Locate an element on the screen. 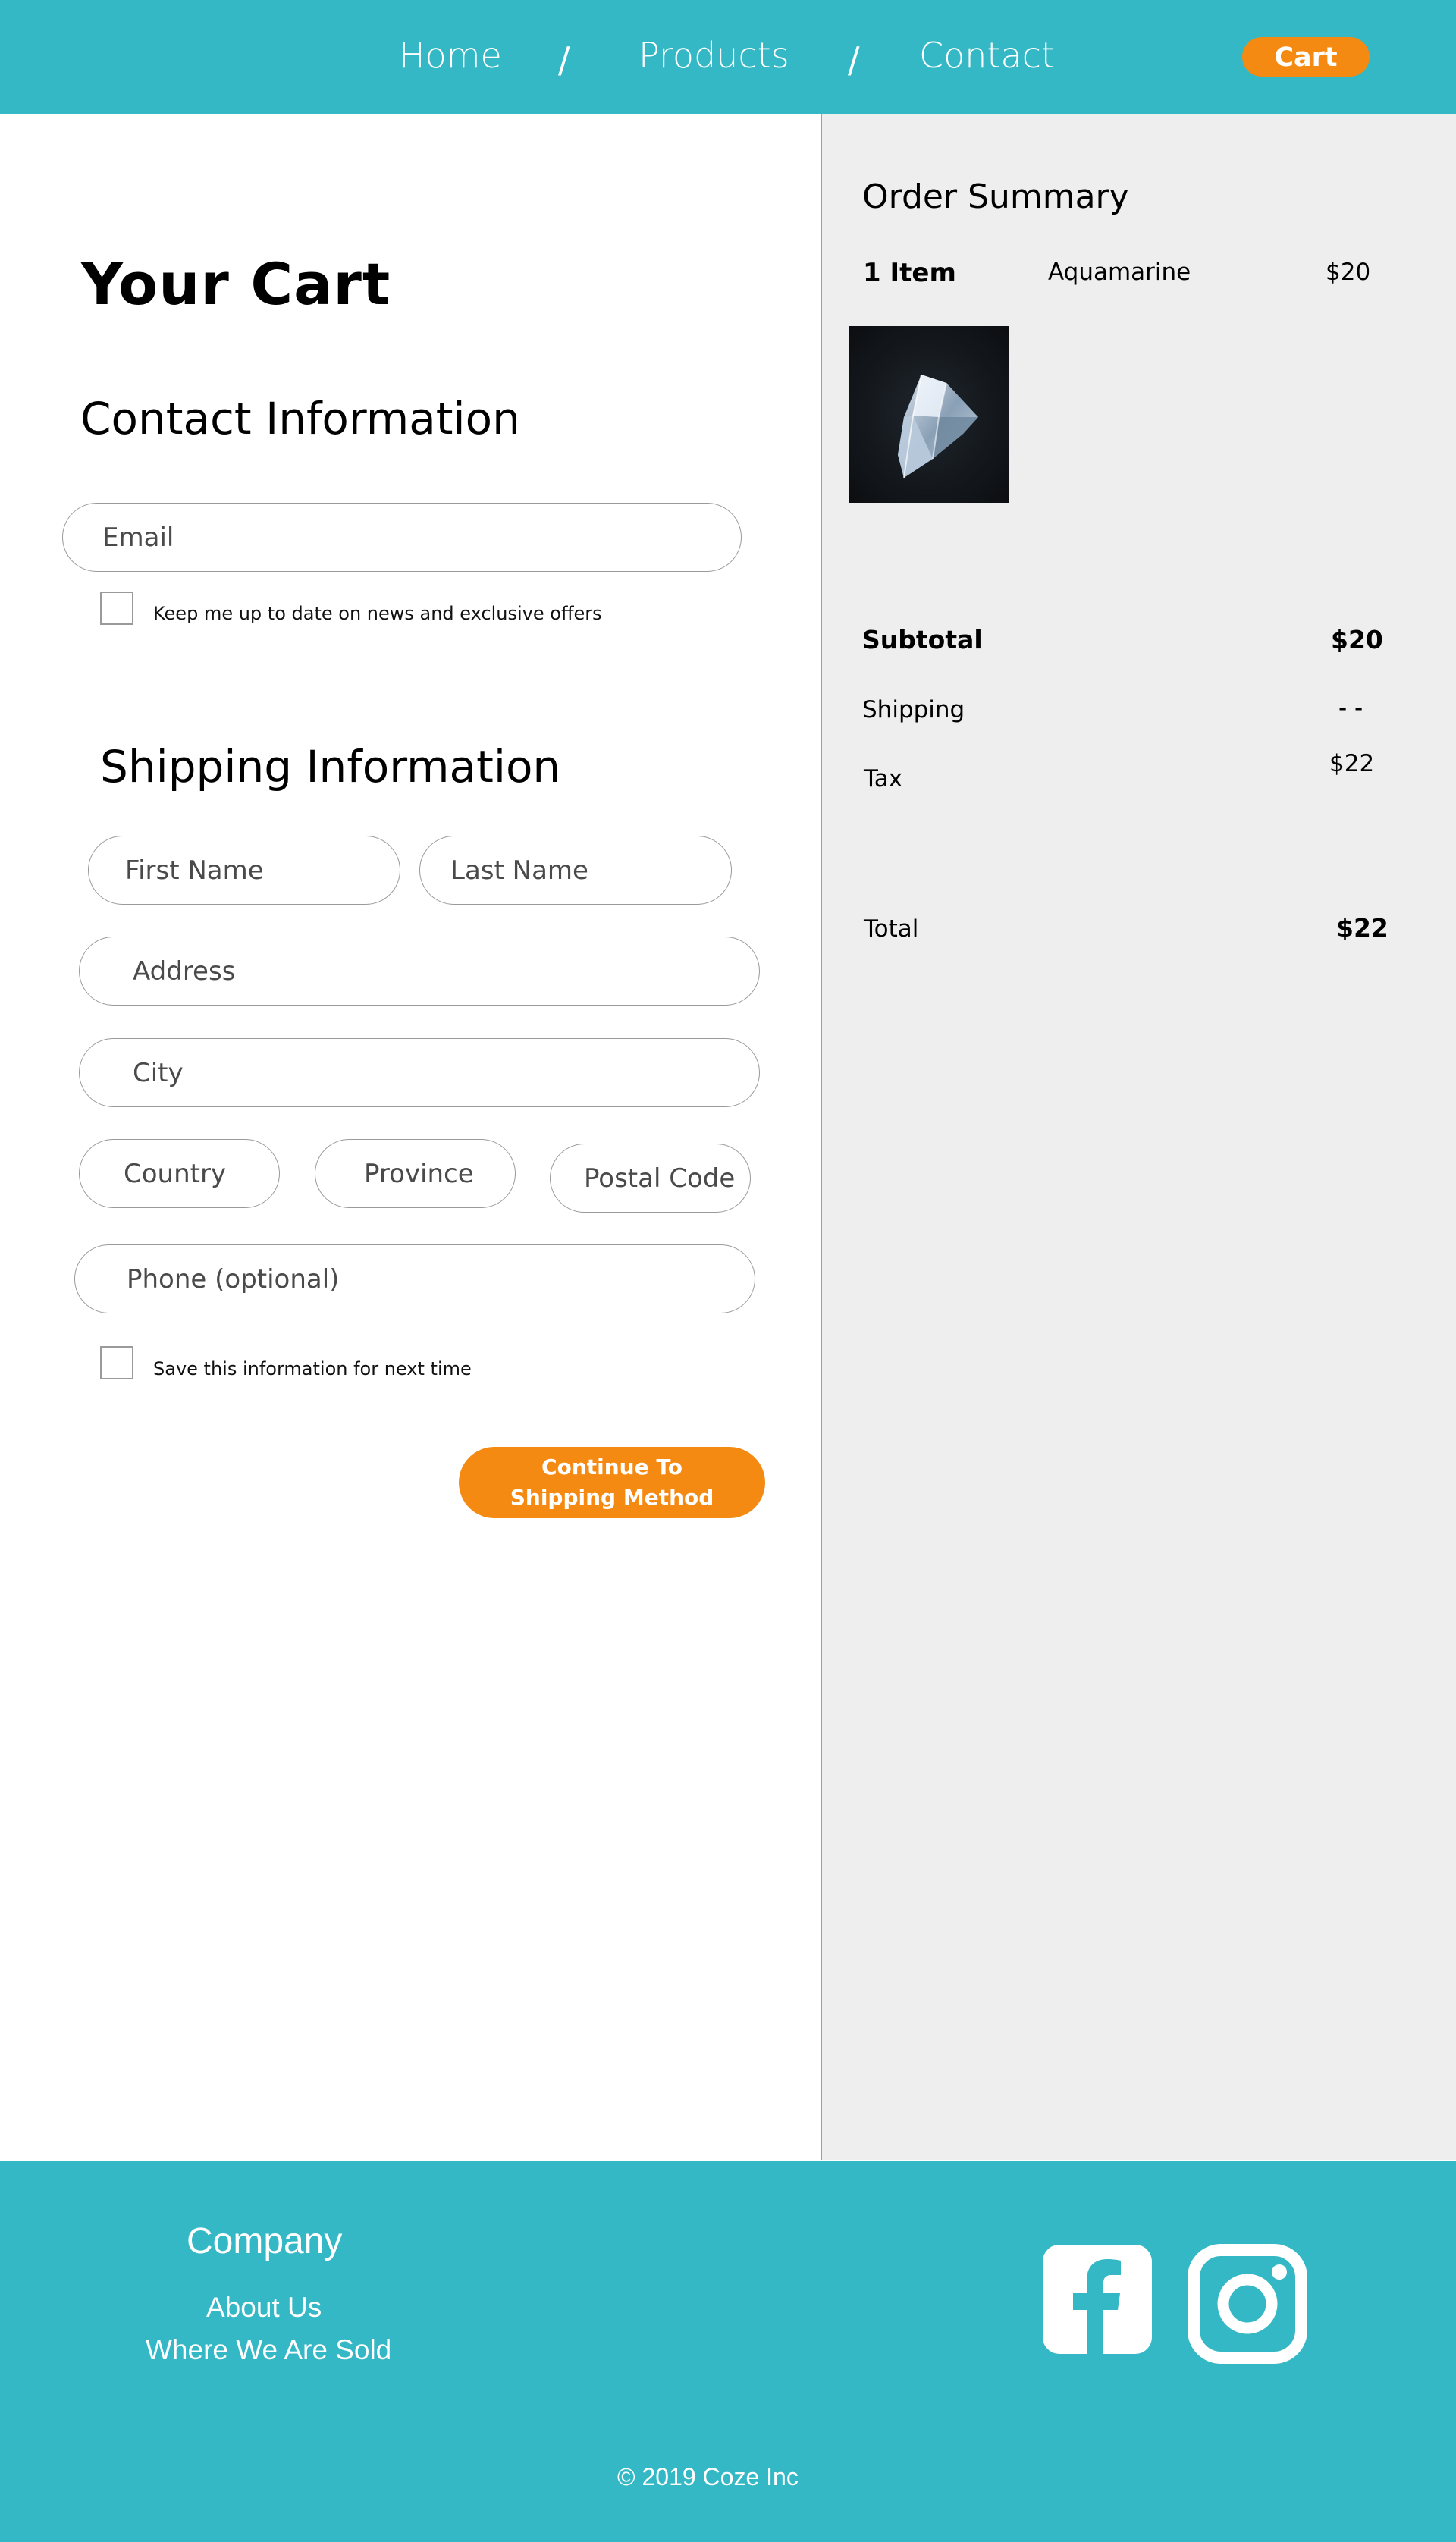 This screenshot has height=2542, width=1456. shipping-information-heading: Shipping Information is located at coordinates (330, 766).